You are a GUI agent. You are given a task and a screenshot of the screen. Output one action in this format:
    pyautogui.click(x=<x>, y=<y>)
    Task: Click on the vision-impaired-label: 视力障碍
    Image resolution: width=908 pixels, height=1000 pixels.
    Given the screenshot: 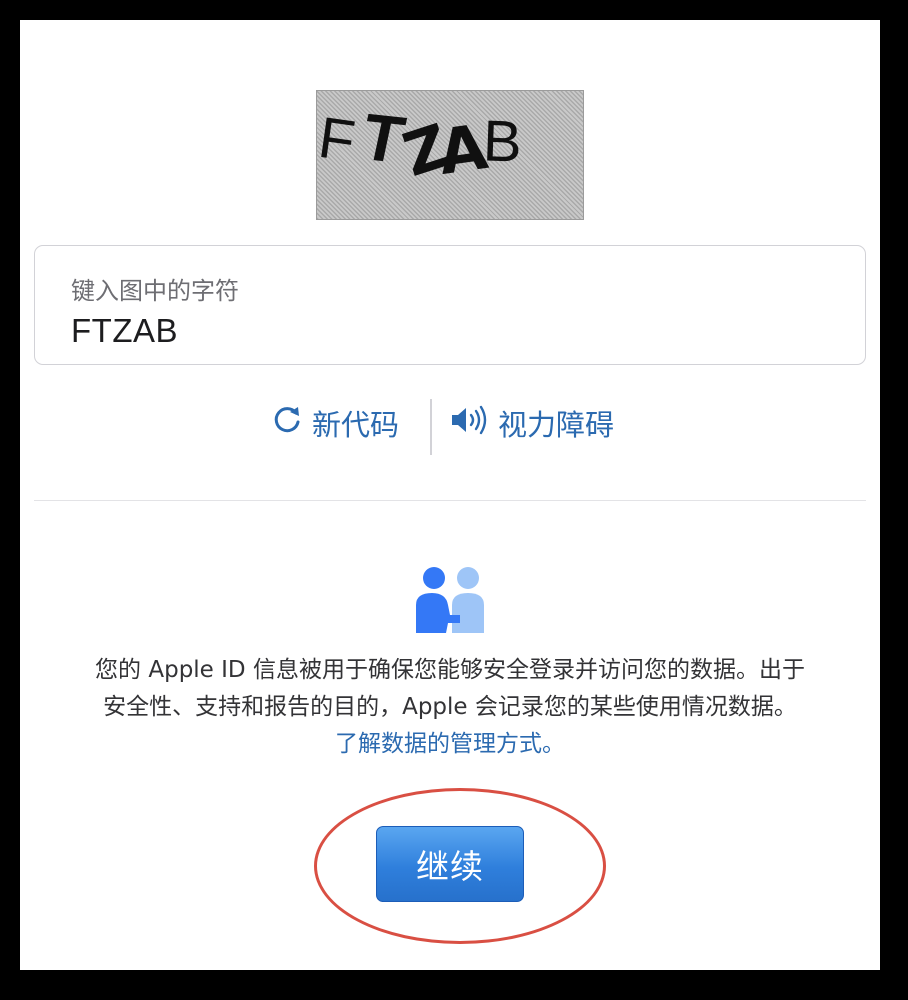 What is the action you would take?
    pyautogui.click(x=556, y=425)
    